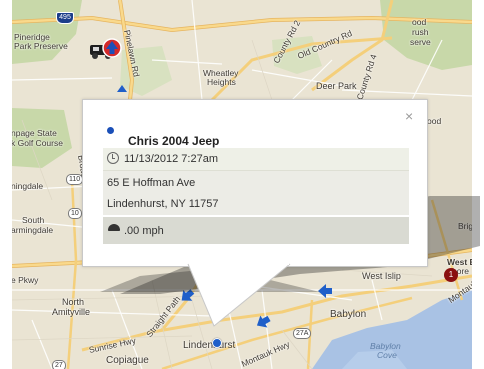  What do you see at coordinates (409, 116) in the screenshot?
I see `close-icon: ×` at bounding box center [409, 116].